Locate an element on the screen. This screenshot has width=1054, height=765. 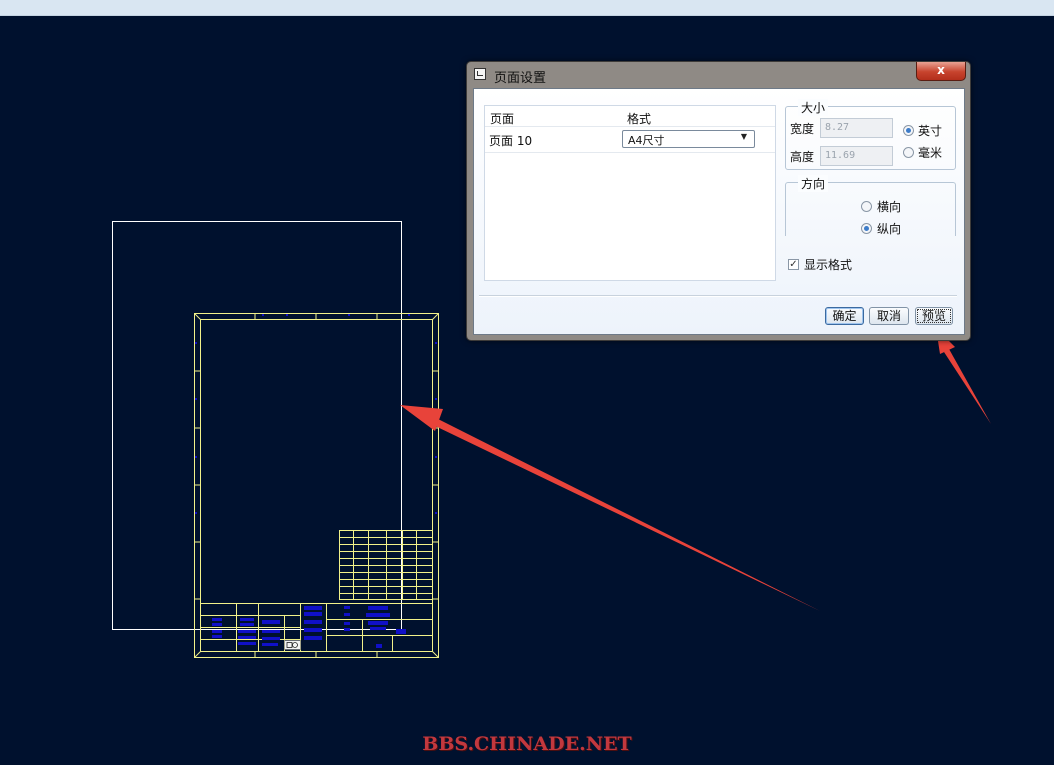
unit-inch-label: 英寸 is located at coordinates (930, 130).